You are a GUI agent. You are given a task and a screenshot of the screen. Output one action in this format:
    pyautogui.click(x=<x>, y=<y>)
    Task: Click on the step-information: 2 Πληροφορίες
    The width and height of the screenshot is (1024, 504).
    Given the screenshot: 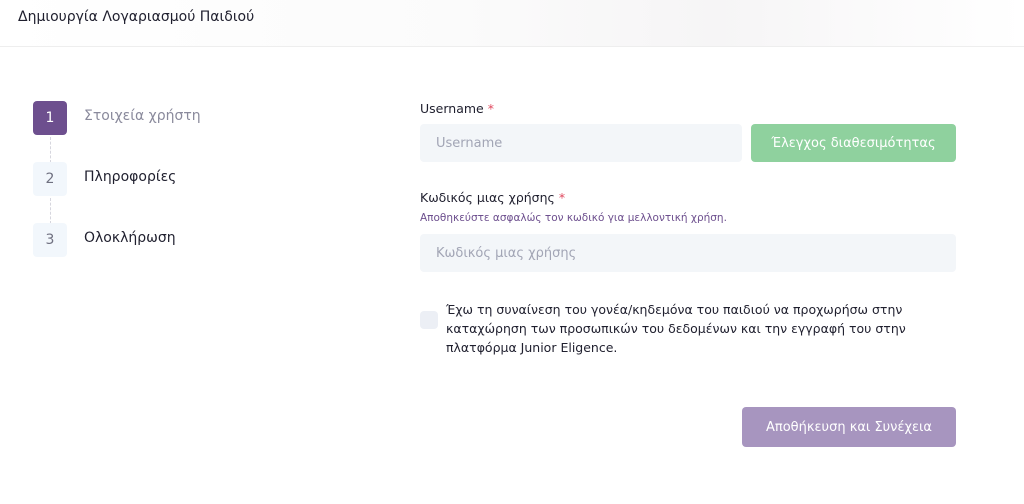 What is the action you would take?
    pyautogui.click(x=163, y=179)
    